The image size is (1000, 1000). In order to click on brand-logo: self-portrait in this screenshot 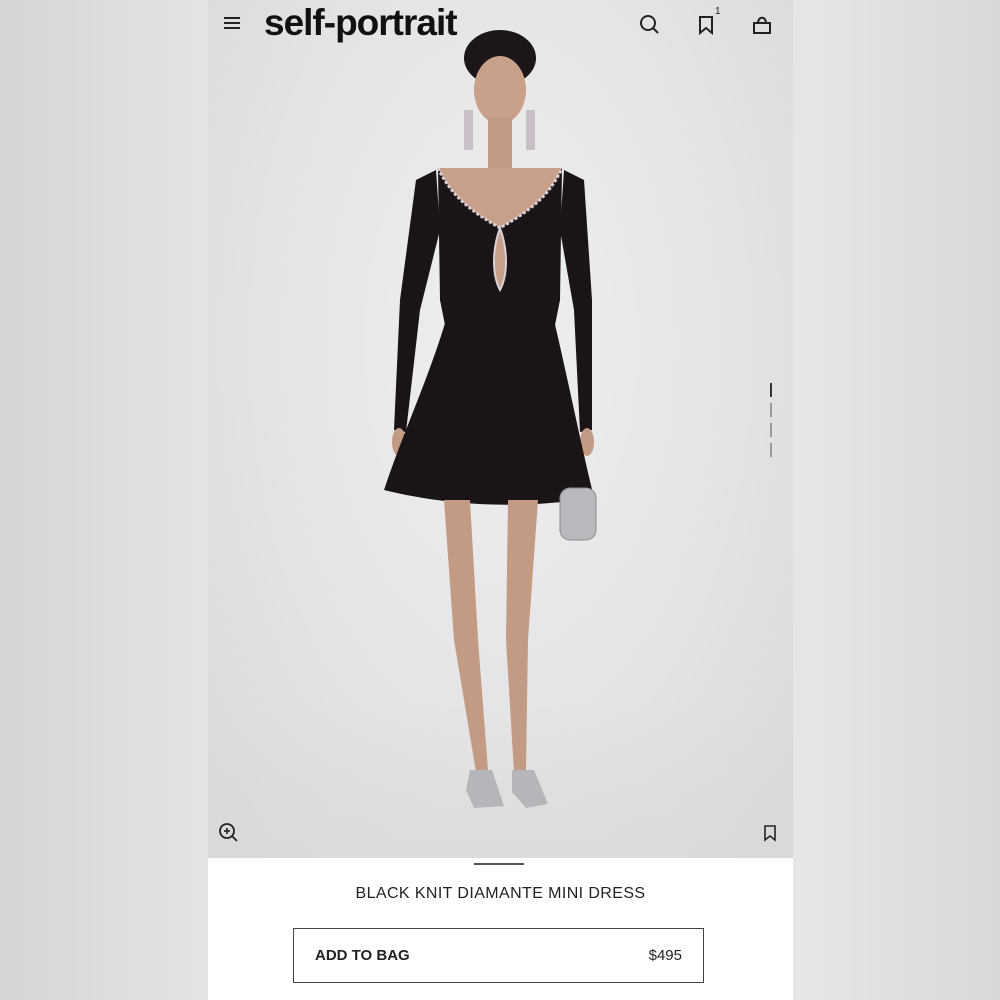, I will do `click(361, 23)`.